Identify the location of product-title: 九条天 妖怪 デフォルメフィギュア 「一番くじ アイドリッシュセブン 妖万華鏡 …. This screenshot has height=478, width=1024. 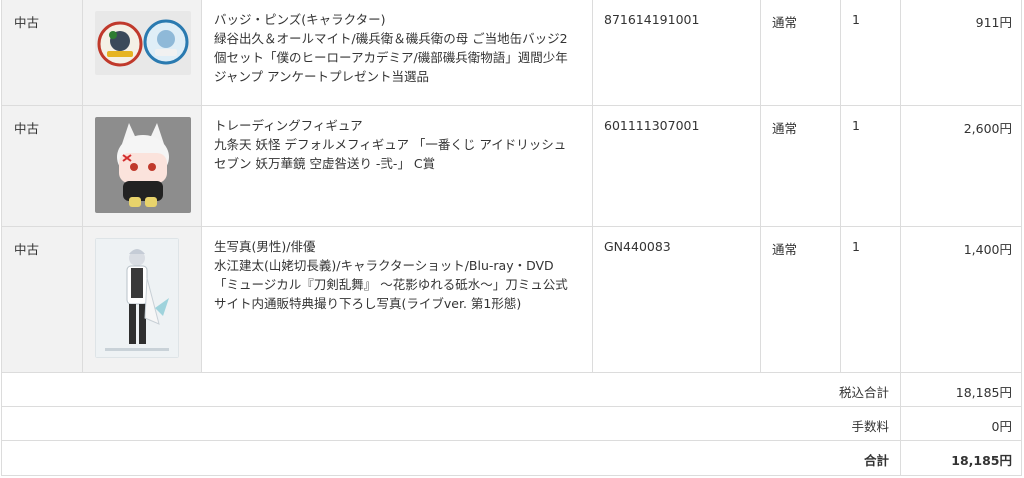
(396, 154).